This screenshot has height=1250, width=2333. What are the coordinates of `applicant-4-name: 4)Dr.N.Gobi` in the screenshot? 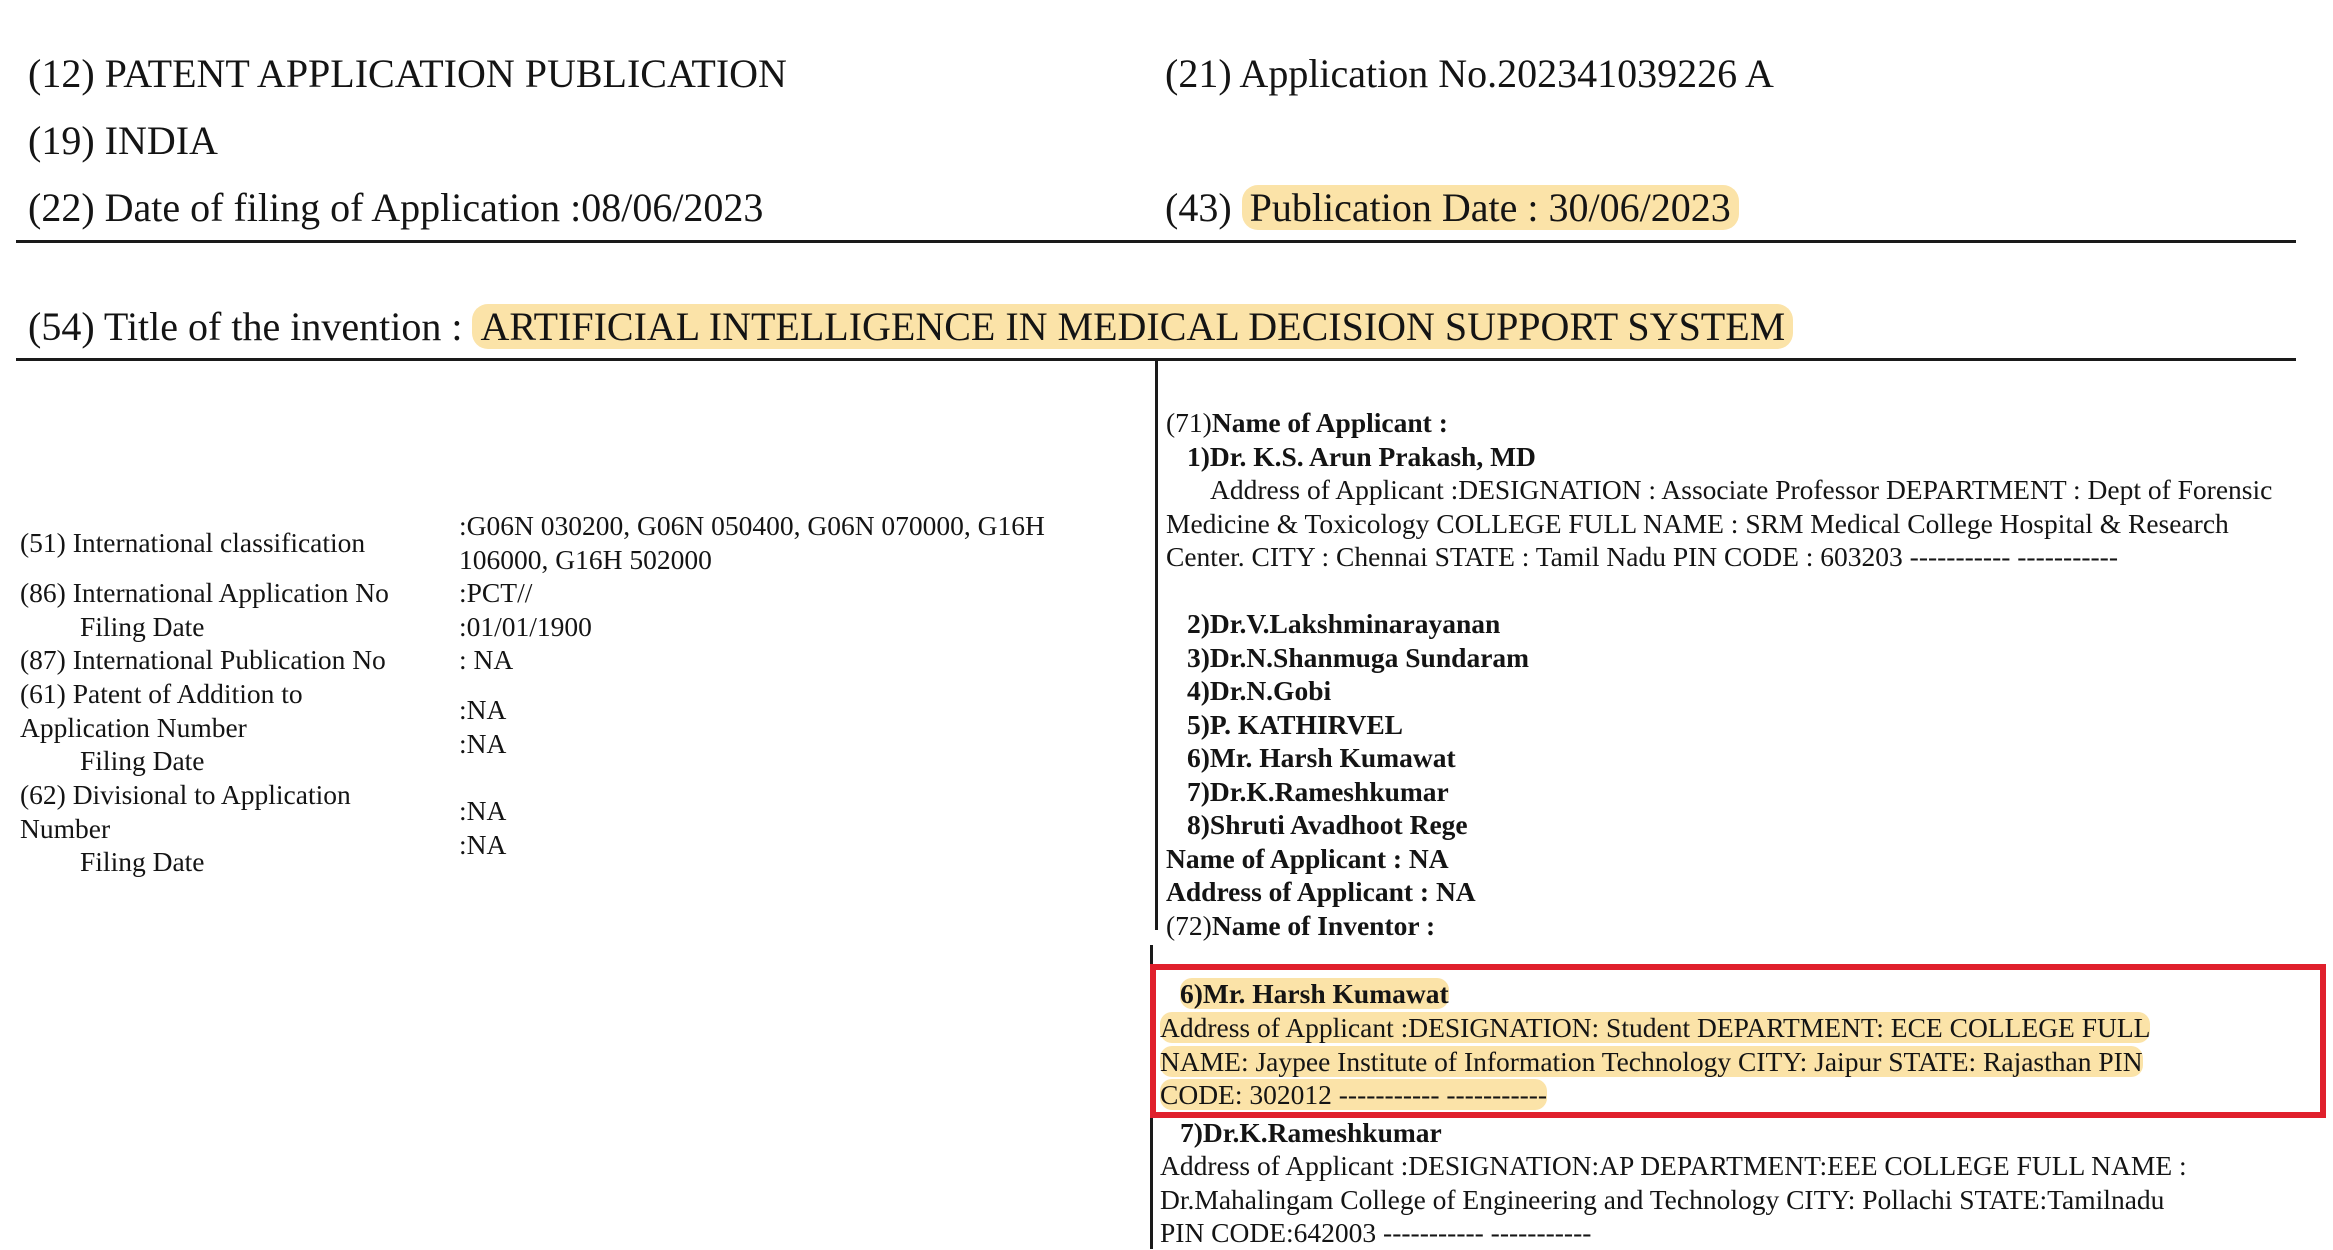 It's located at (1259, 691).